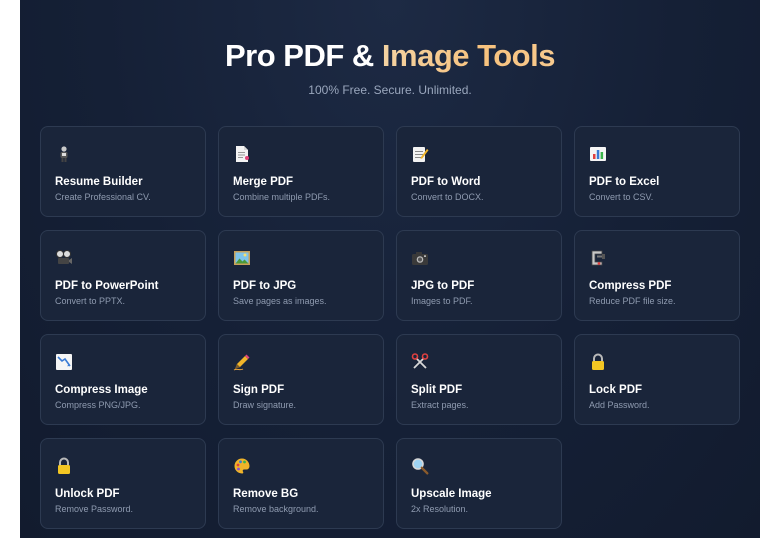 This screenshot has width=768, height=542. What do you see at coordinates (123, 171) in the screenshot?
I see `tool-card-resume-builder: Resume Builder Create Professional CV.` at bounding box center [123, 171].